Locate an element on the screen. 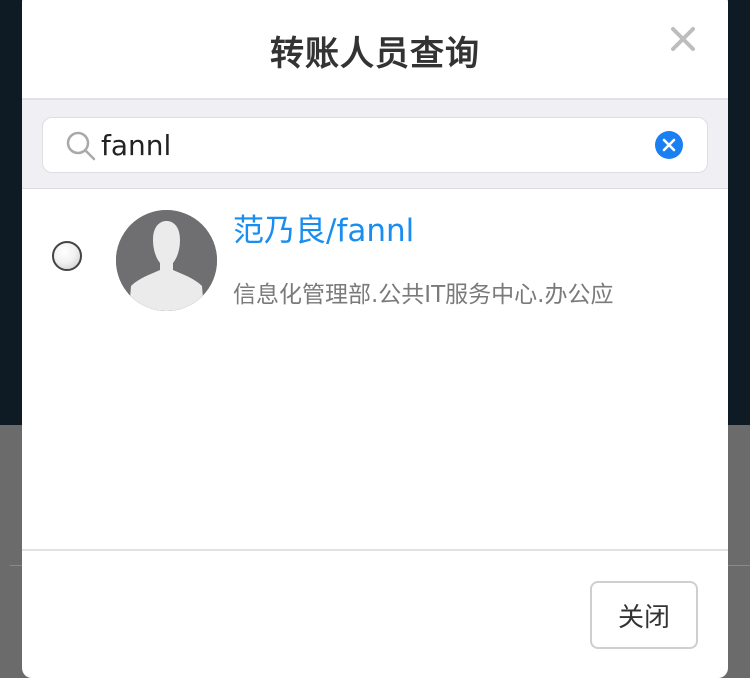  footer-divider is located at coordinates (375, 550).